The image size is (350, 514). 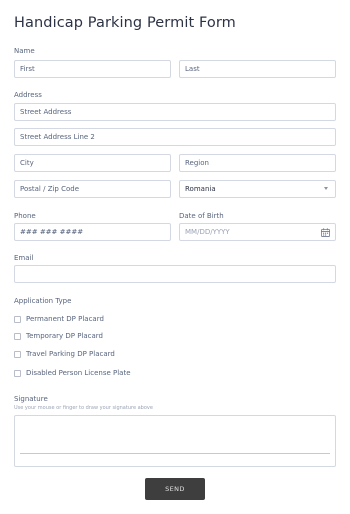 I want to click on calendar-icon, so click(x=325, y=232).